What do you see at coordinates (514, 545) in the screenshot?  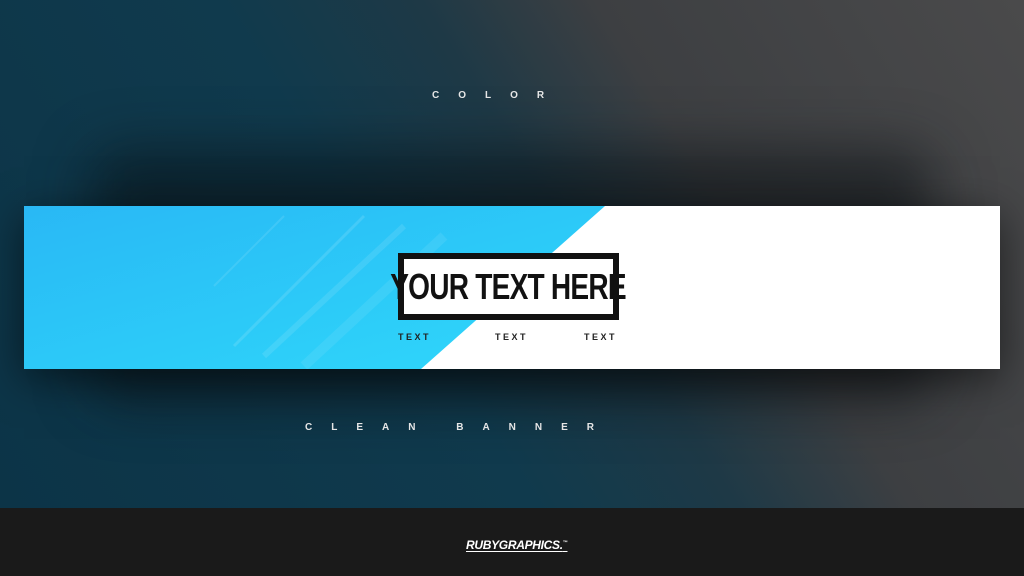 I see `brand-name: RUBYGRAPHICS.` at bounding box center [514, 545].